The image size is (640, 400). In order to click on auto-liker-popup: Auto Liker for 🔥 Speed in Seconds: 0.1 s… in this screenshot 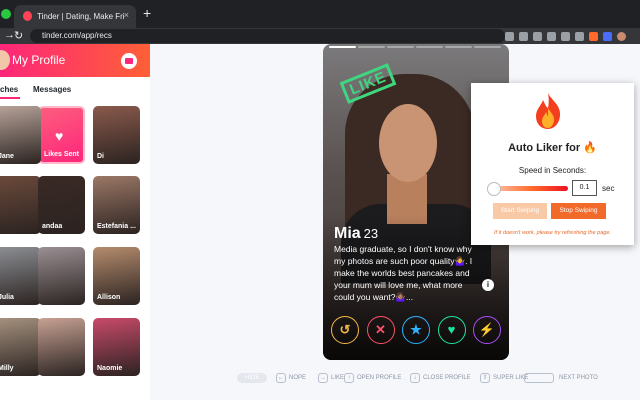, I will do `click(552, 164)`.